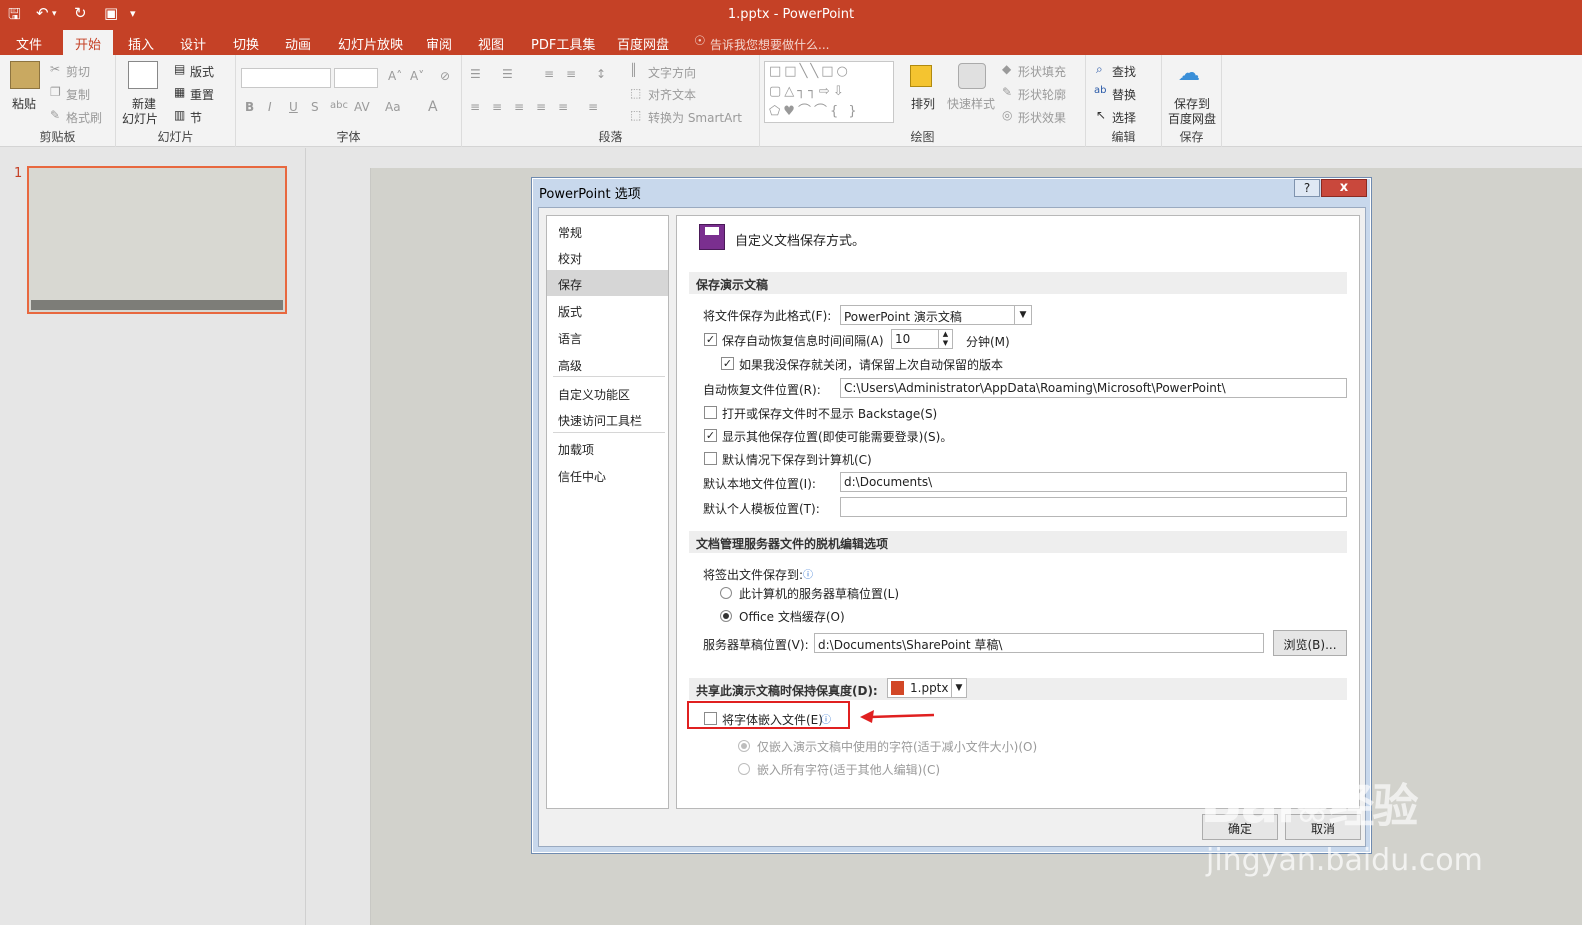  What do you see at coordinates (25, 75) in the screenshot?
I see `paste-icon` at bounding box center [25, 75].